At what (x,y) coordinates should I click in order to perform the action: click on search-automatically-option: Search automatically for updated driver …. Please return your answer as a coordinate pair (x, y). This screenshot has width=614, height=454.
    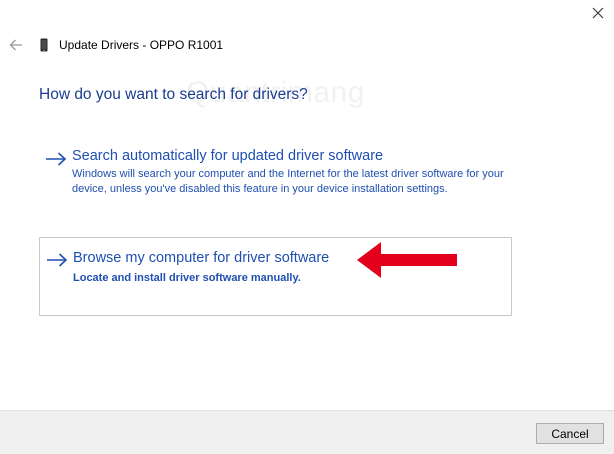
    Looking at the image, I should click on (275, 180).